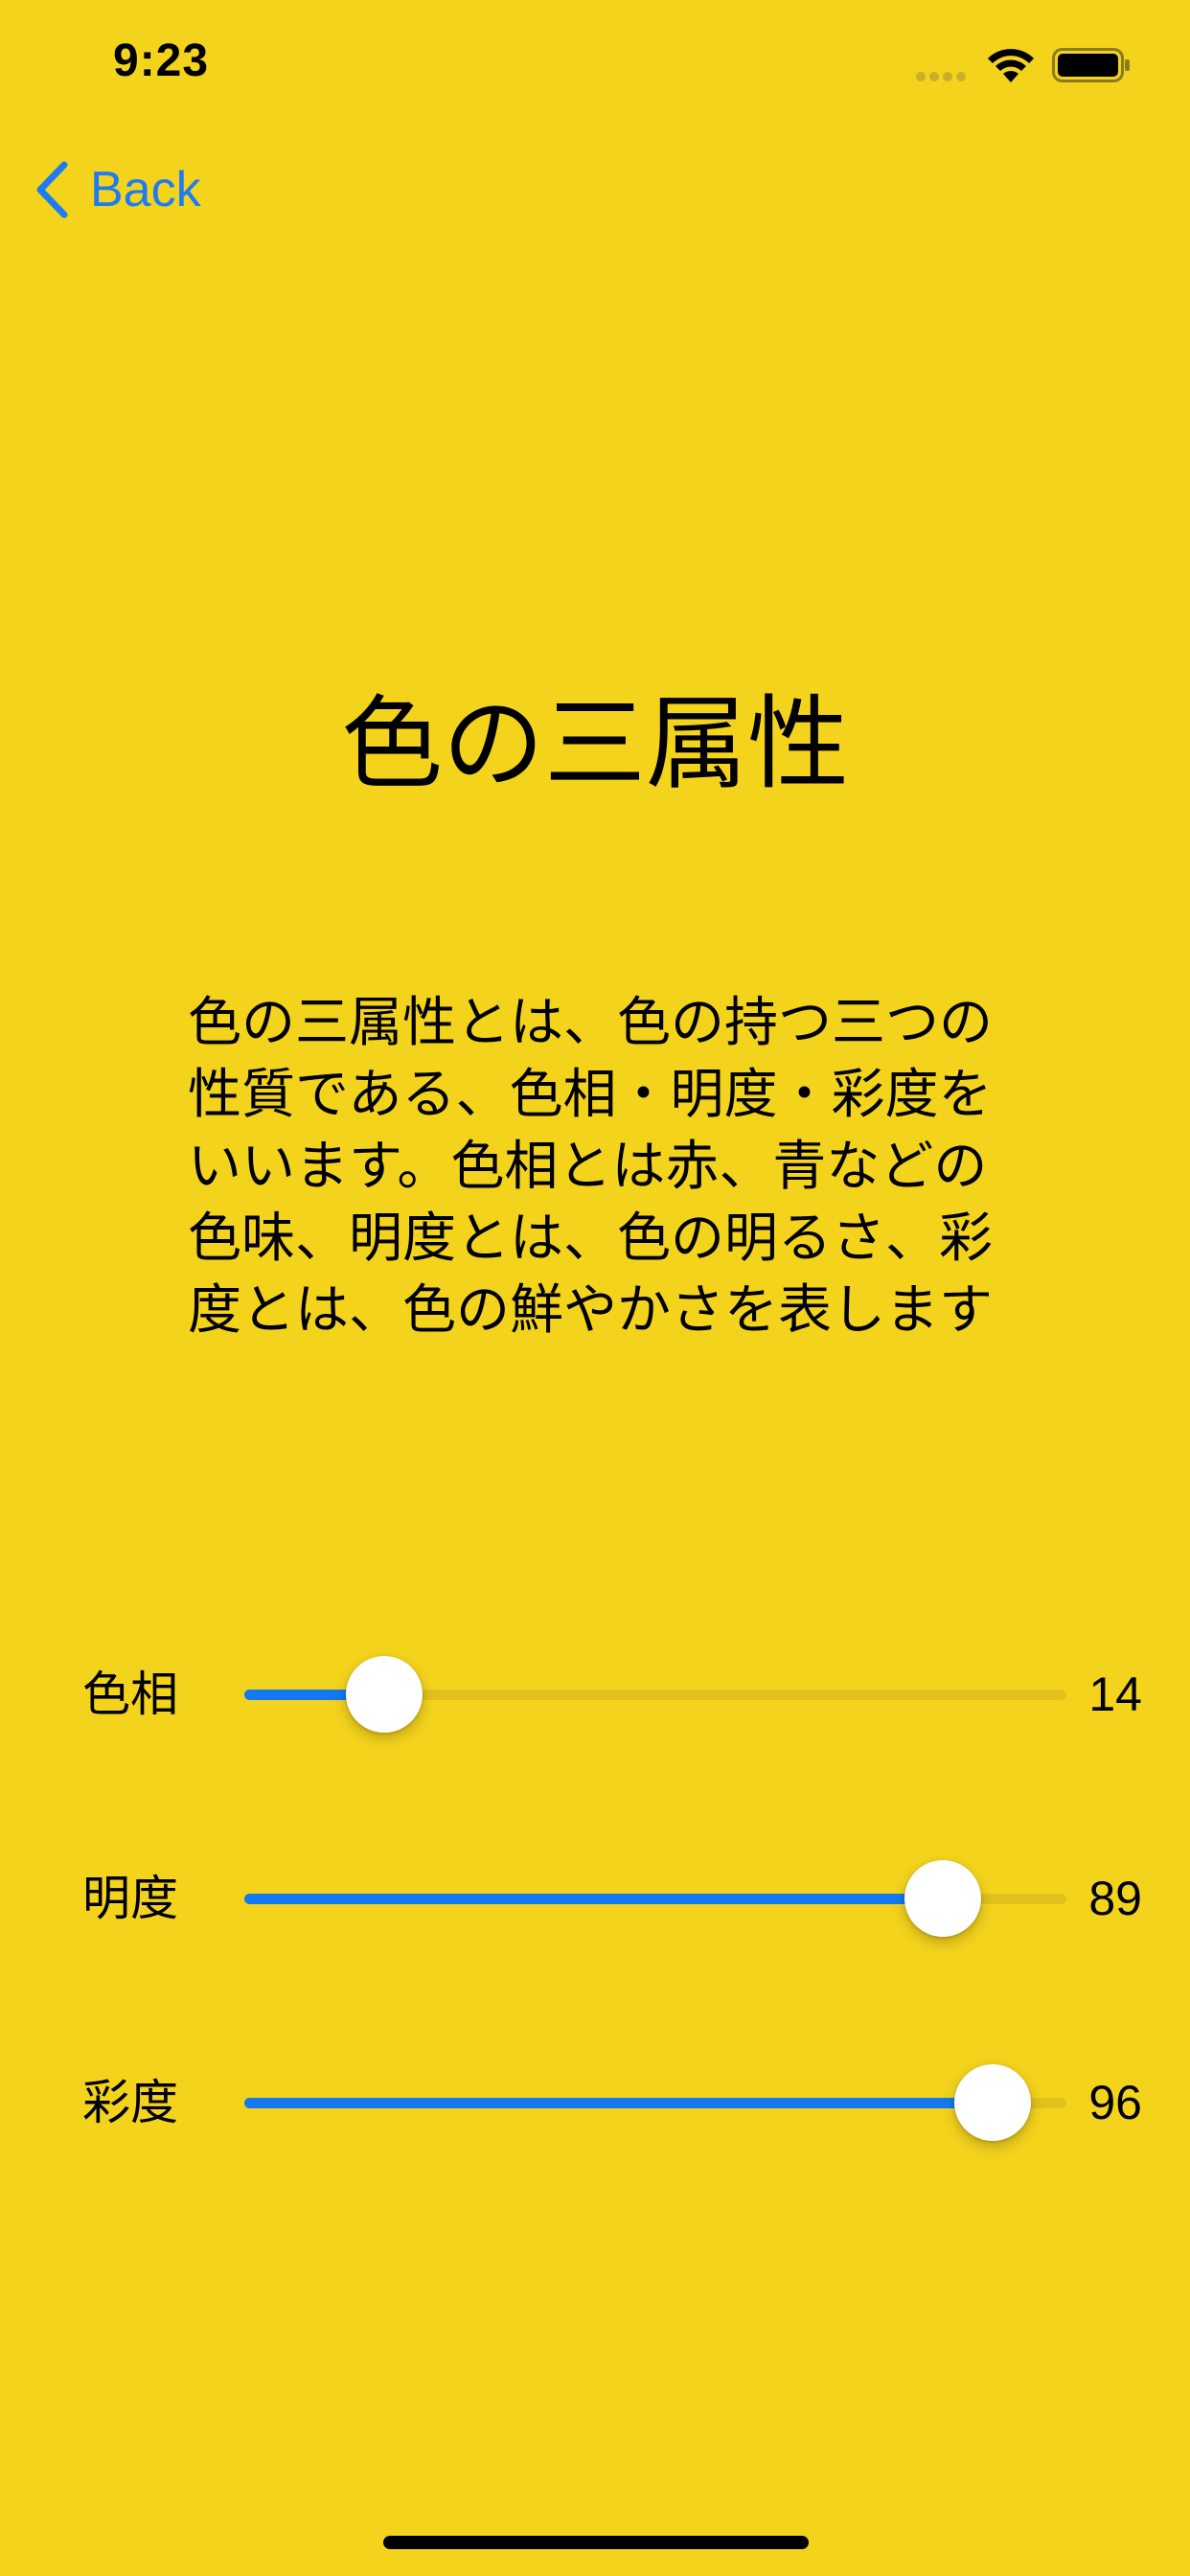 This screenshot has height=2576, width=1190. What do you see at coordinates (992, 2102) in the screenshot?
I see `saturation-slider-thumb` at bounding box center [992, 2102].